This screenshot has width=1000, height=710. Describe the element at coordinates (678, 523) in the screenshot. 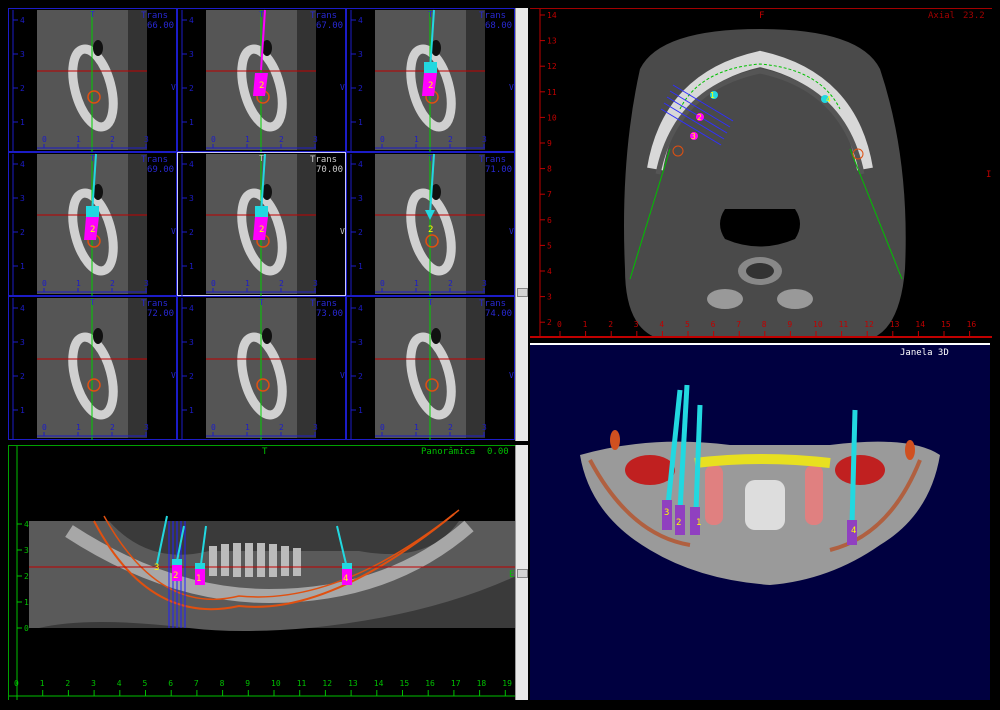

I see `implant-label: 2` at that location.